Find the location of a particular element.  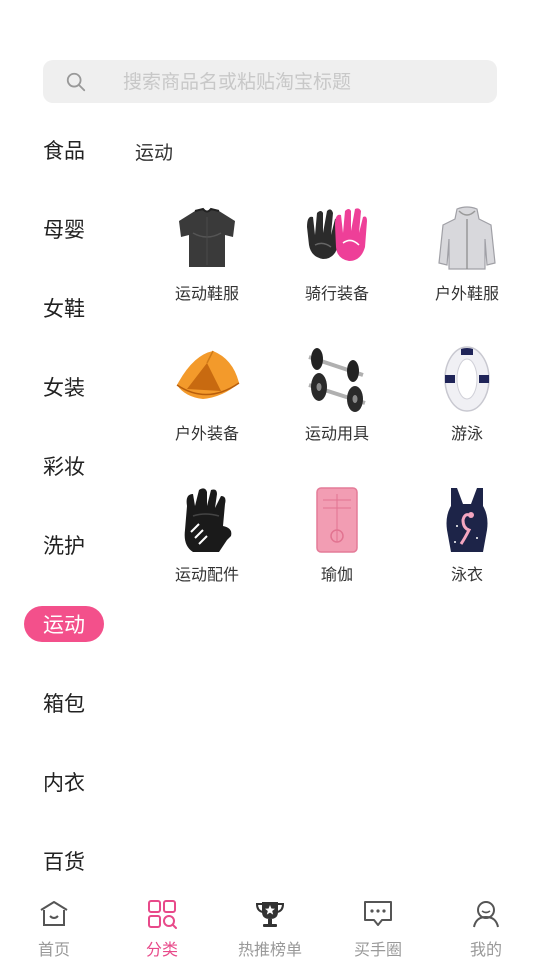

tab-label: 我的 is located at coordinates (485, 949).